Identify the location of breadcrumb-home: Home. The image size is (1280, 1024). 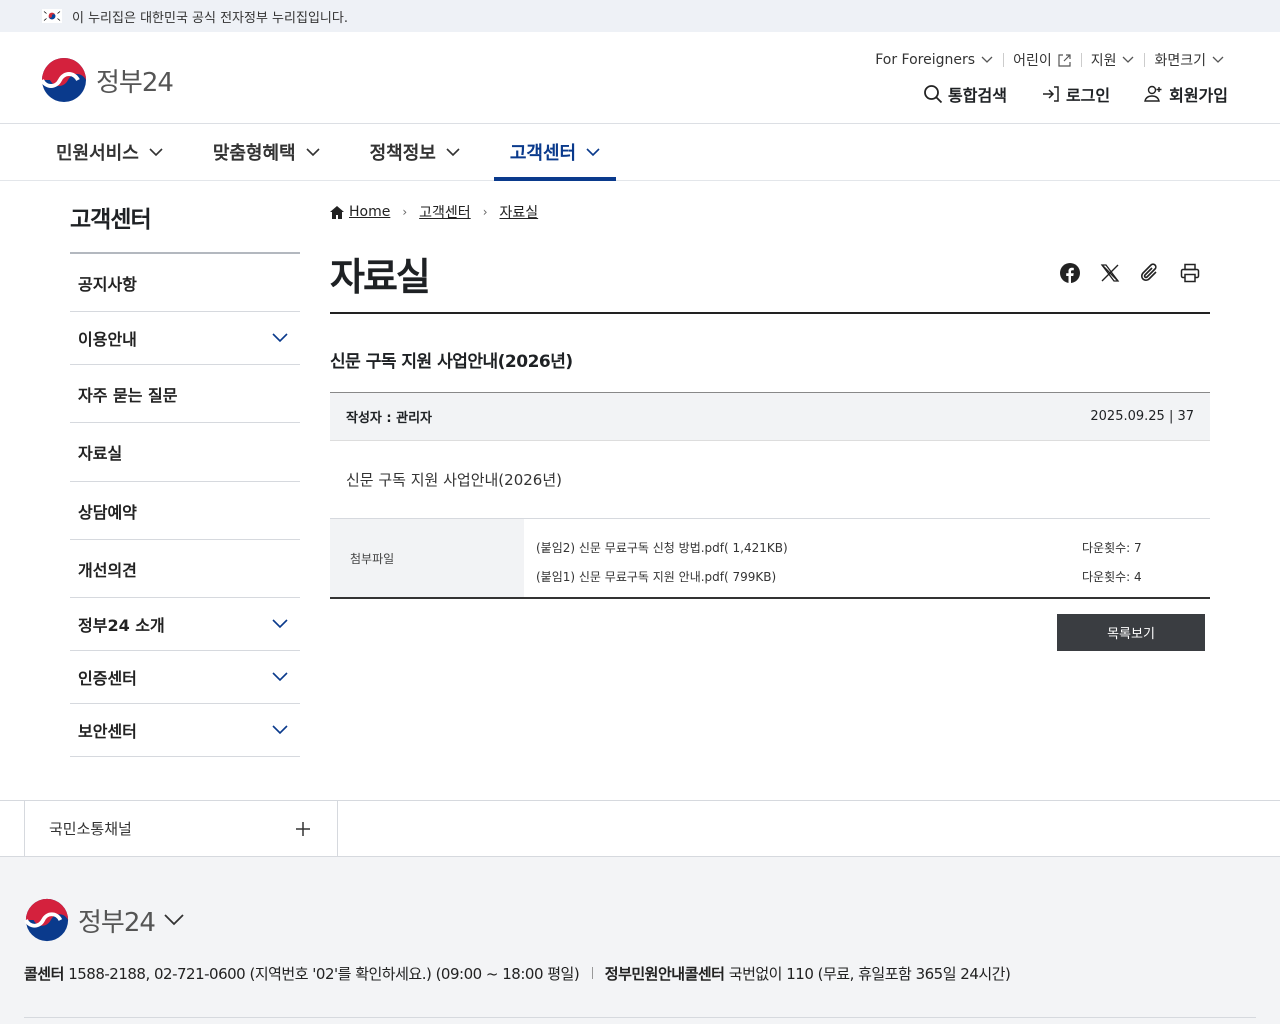
(369, 212).